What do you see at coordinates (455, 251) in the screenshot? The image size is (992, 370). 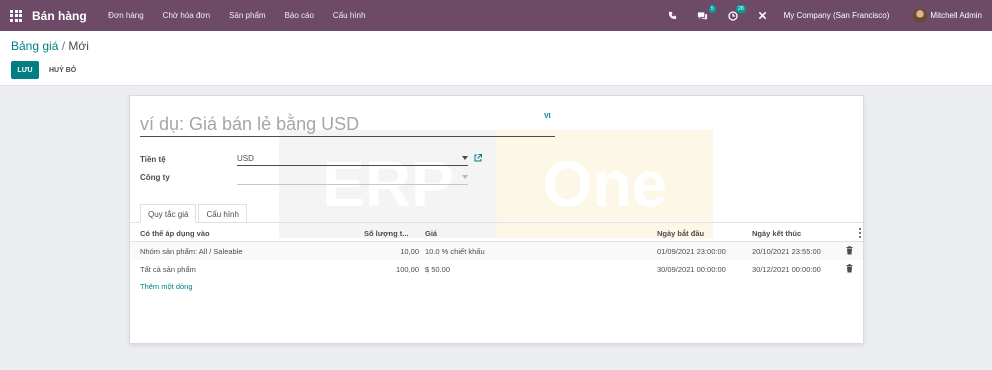 I see `cell-price: 10.0 % chiết khấu` at bounding box center [455, 251].